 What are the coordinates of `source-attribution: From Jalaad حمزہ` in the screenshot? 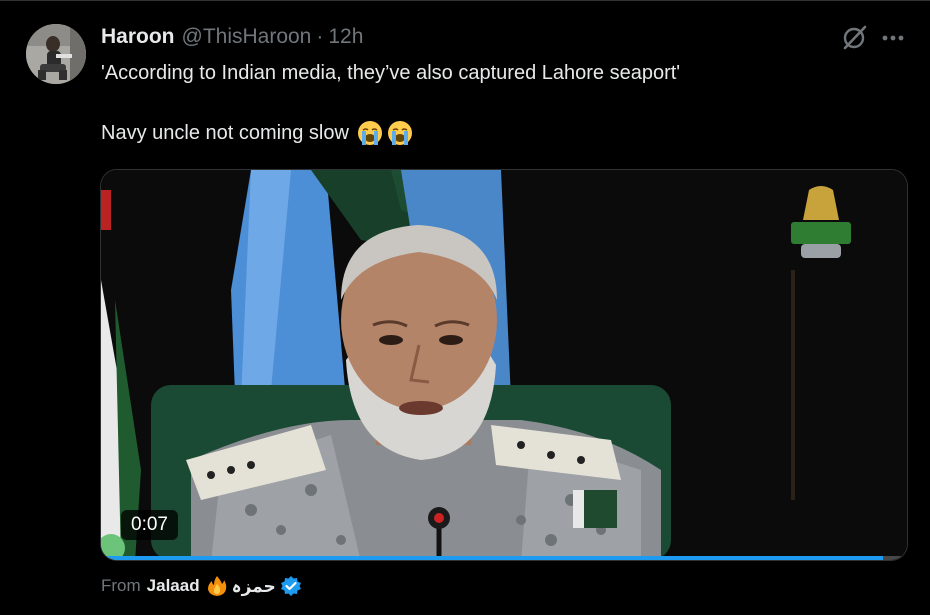 It's located at (201, 586).